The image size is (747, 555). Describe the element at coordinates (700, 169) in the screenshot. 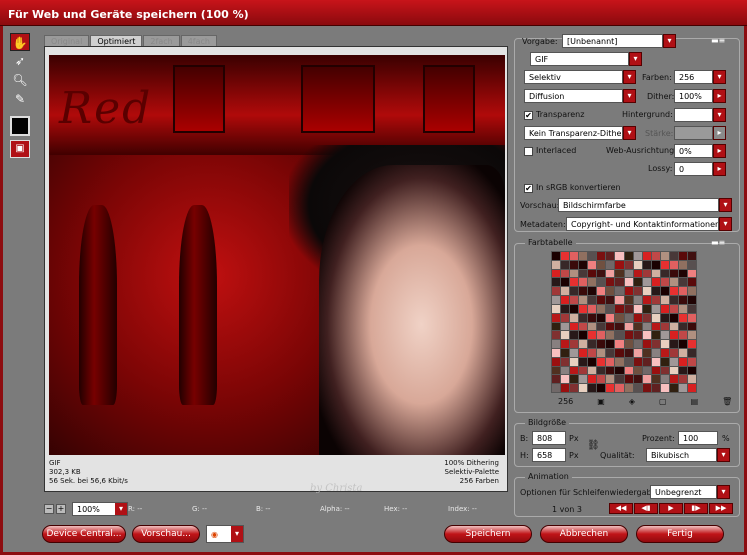

I see `lossy-select: 0 ▸` at that location.